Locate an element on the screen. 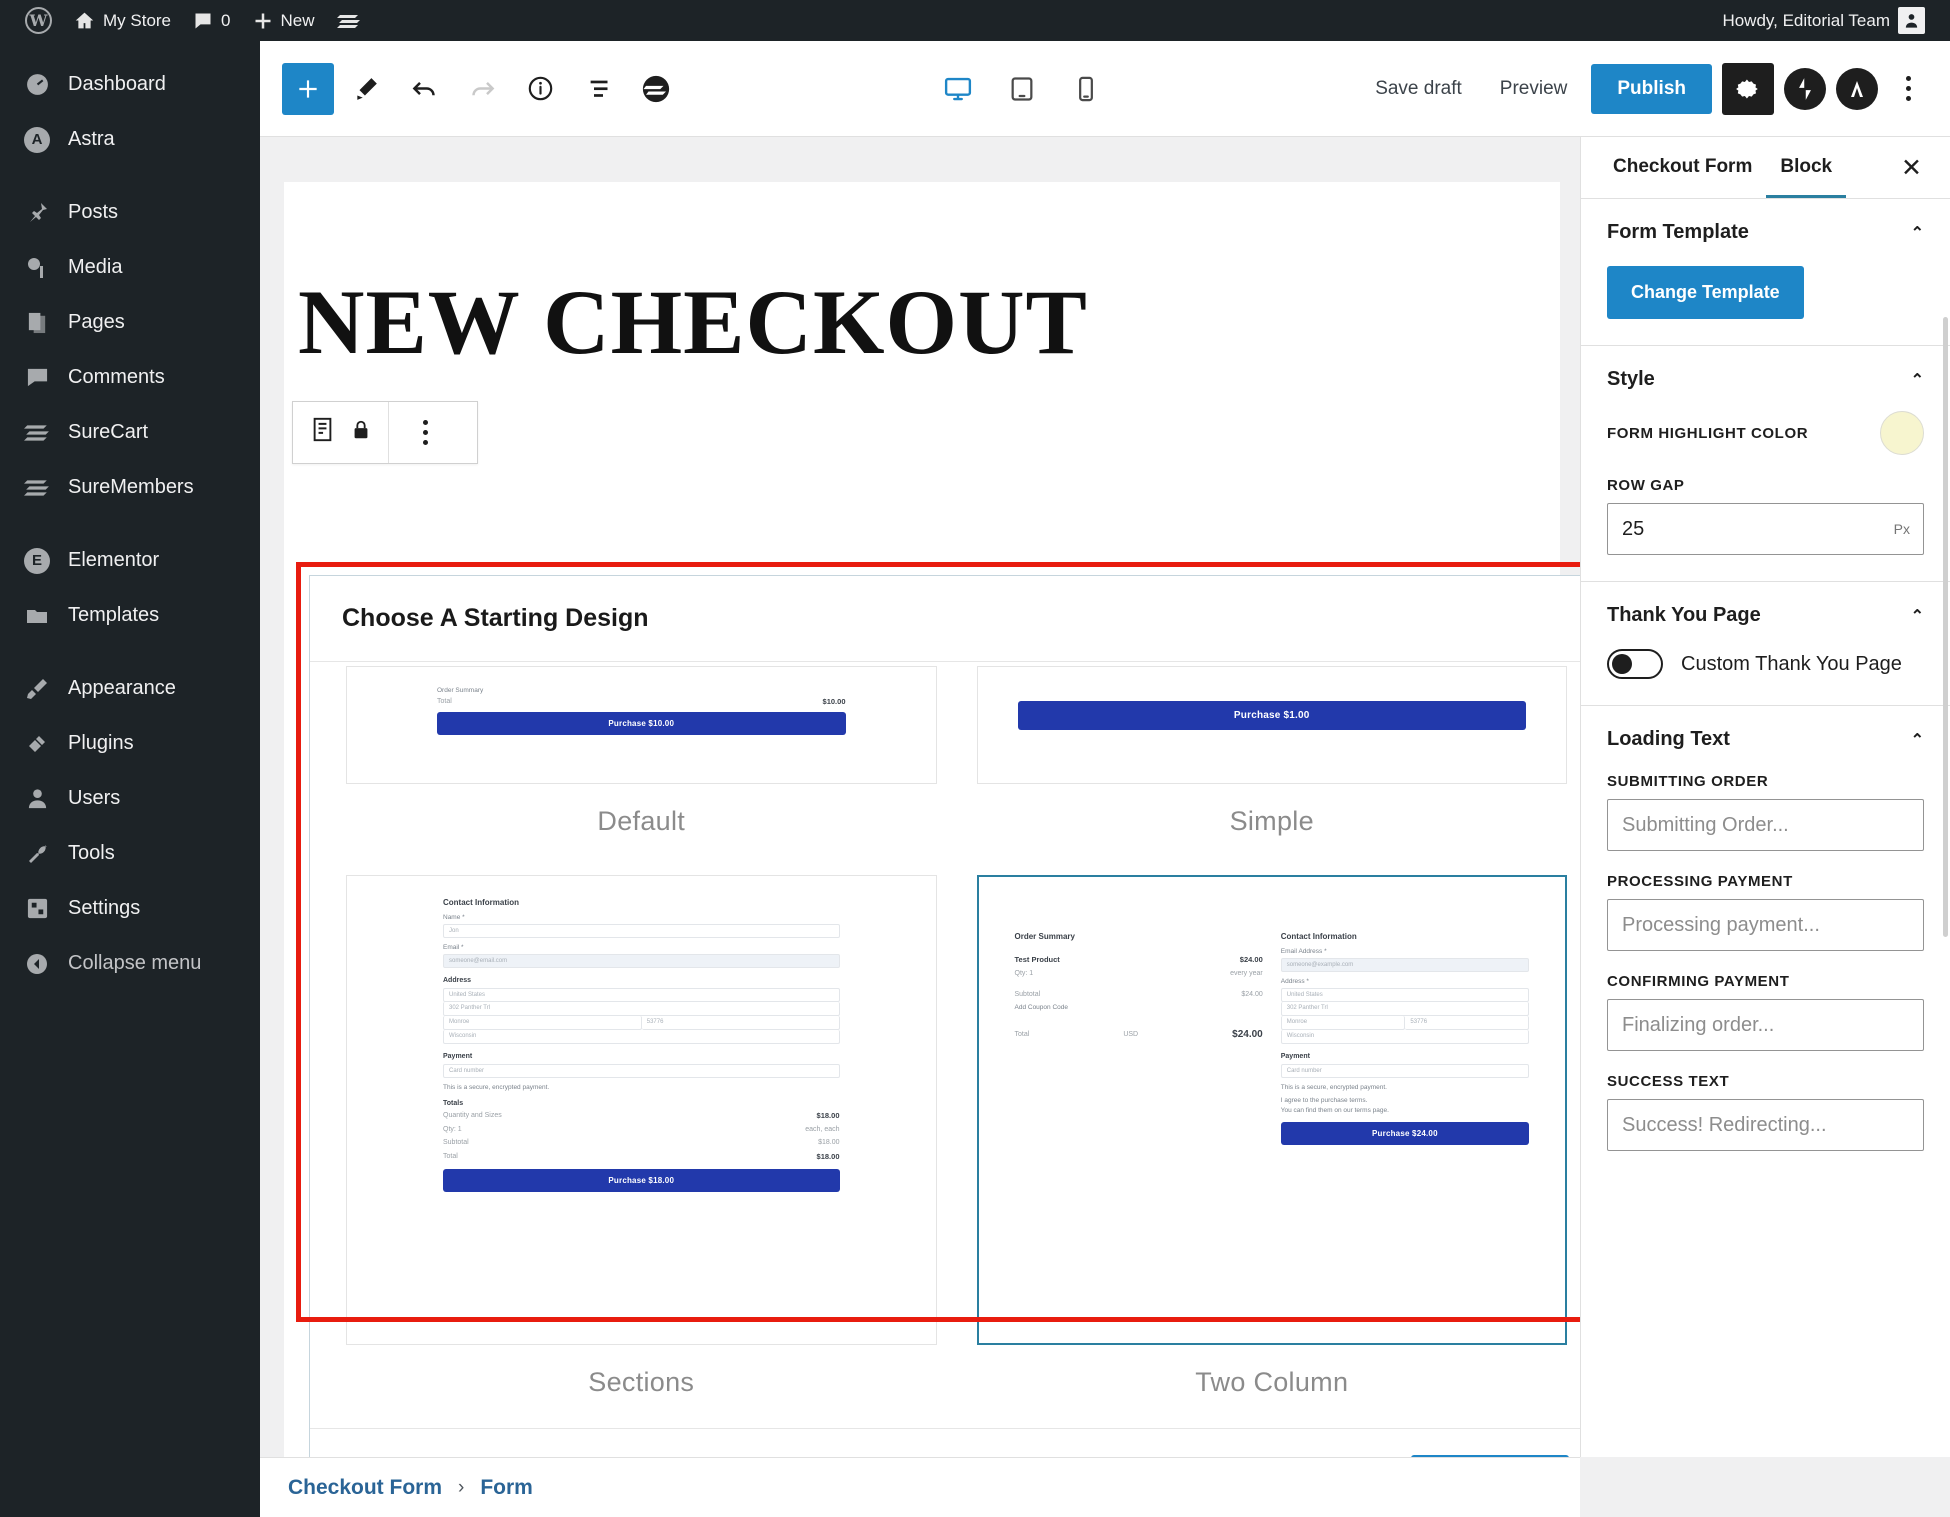 This screenshot has height=1517, width=1950. new-content-button: New is located at coordinates (284, 20).